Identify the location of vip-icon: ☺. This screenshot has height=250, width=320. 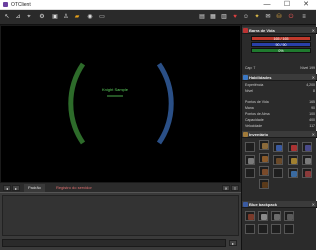
(246, 17).